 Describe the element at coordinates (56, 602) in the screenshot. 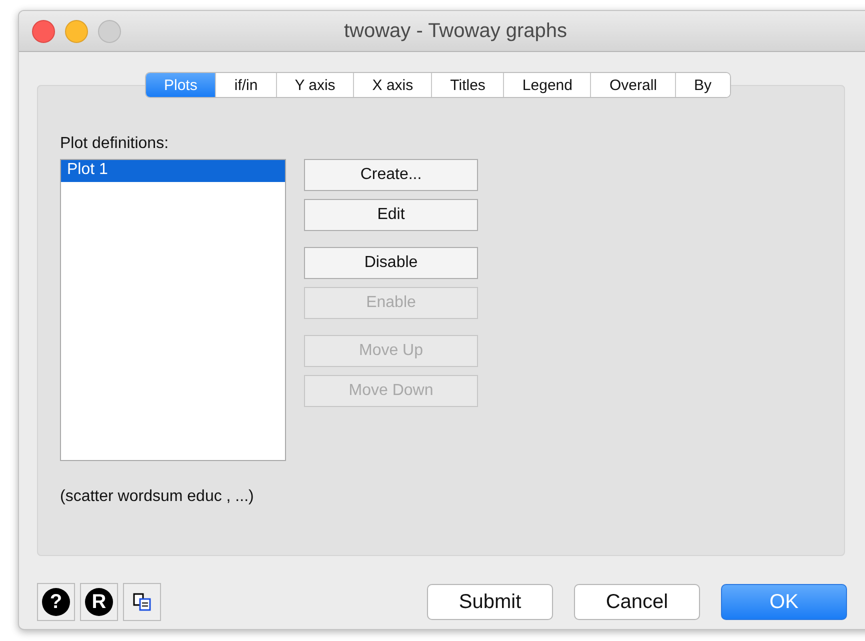

I see `help-button: ?` at that location.